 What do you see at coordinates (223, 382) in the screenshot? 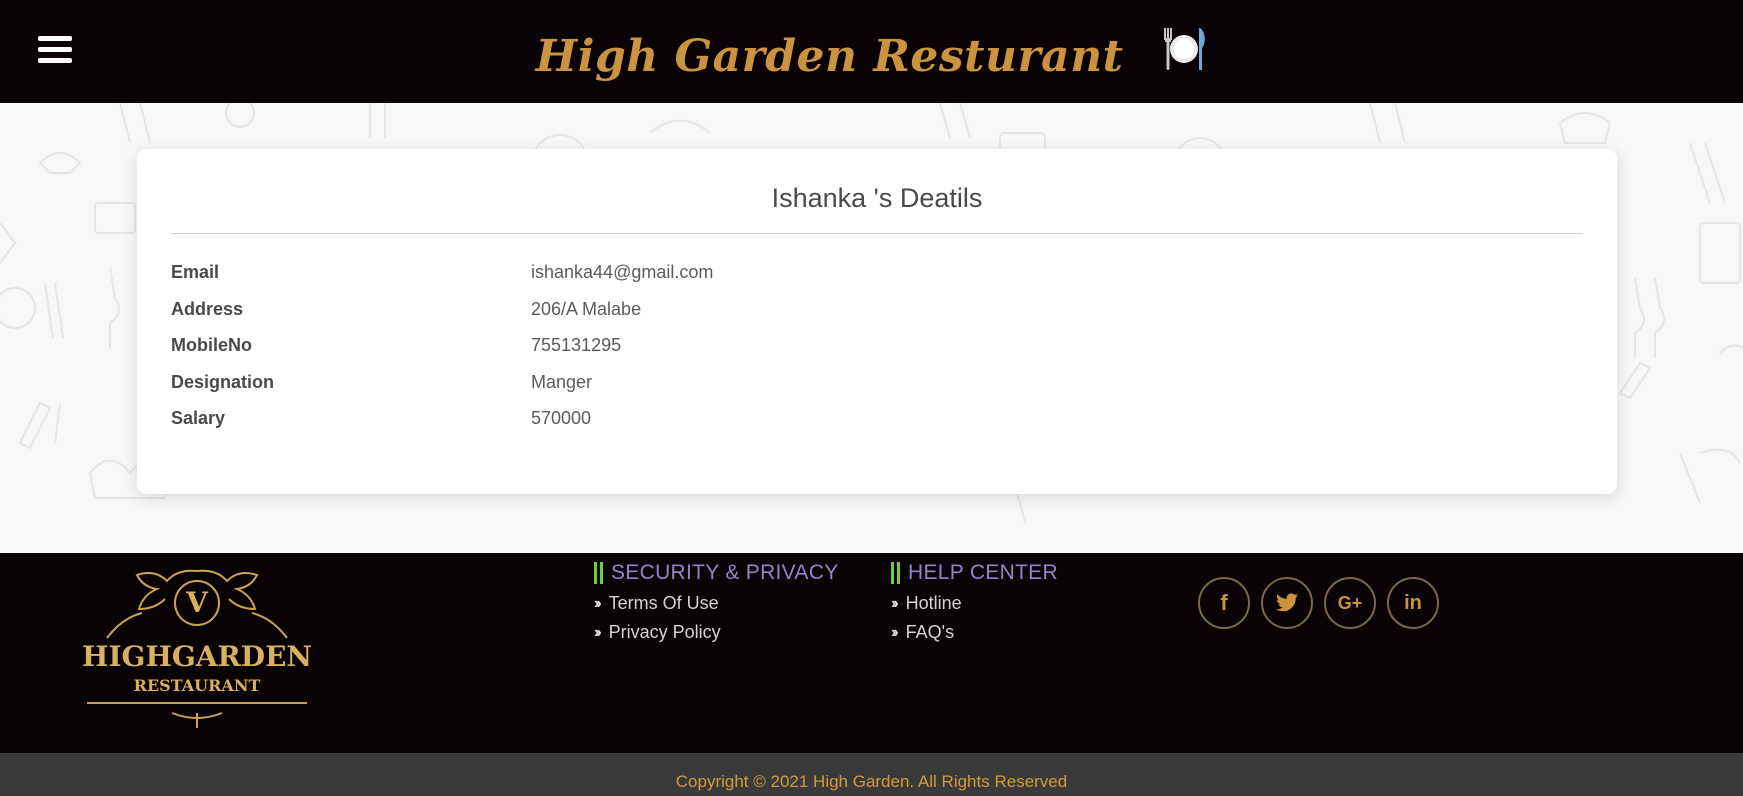
I see `detail-label: Designation` at bounding box center [223, 382].